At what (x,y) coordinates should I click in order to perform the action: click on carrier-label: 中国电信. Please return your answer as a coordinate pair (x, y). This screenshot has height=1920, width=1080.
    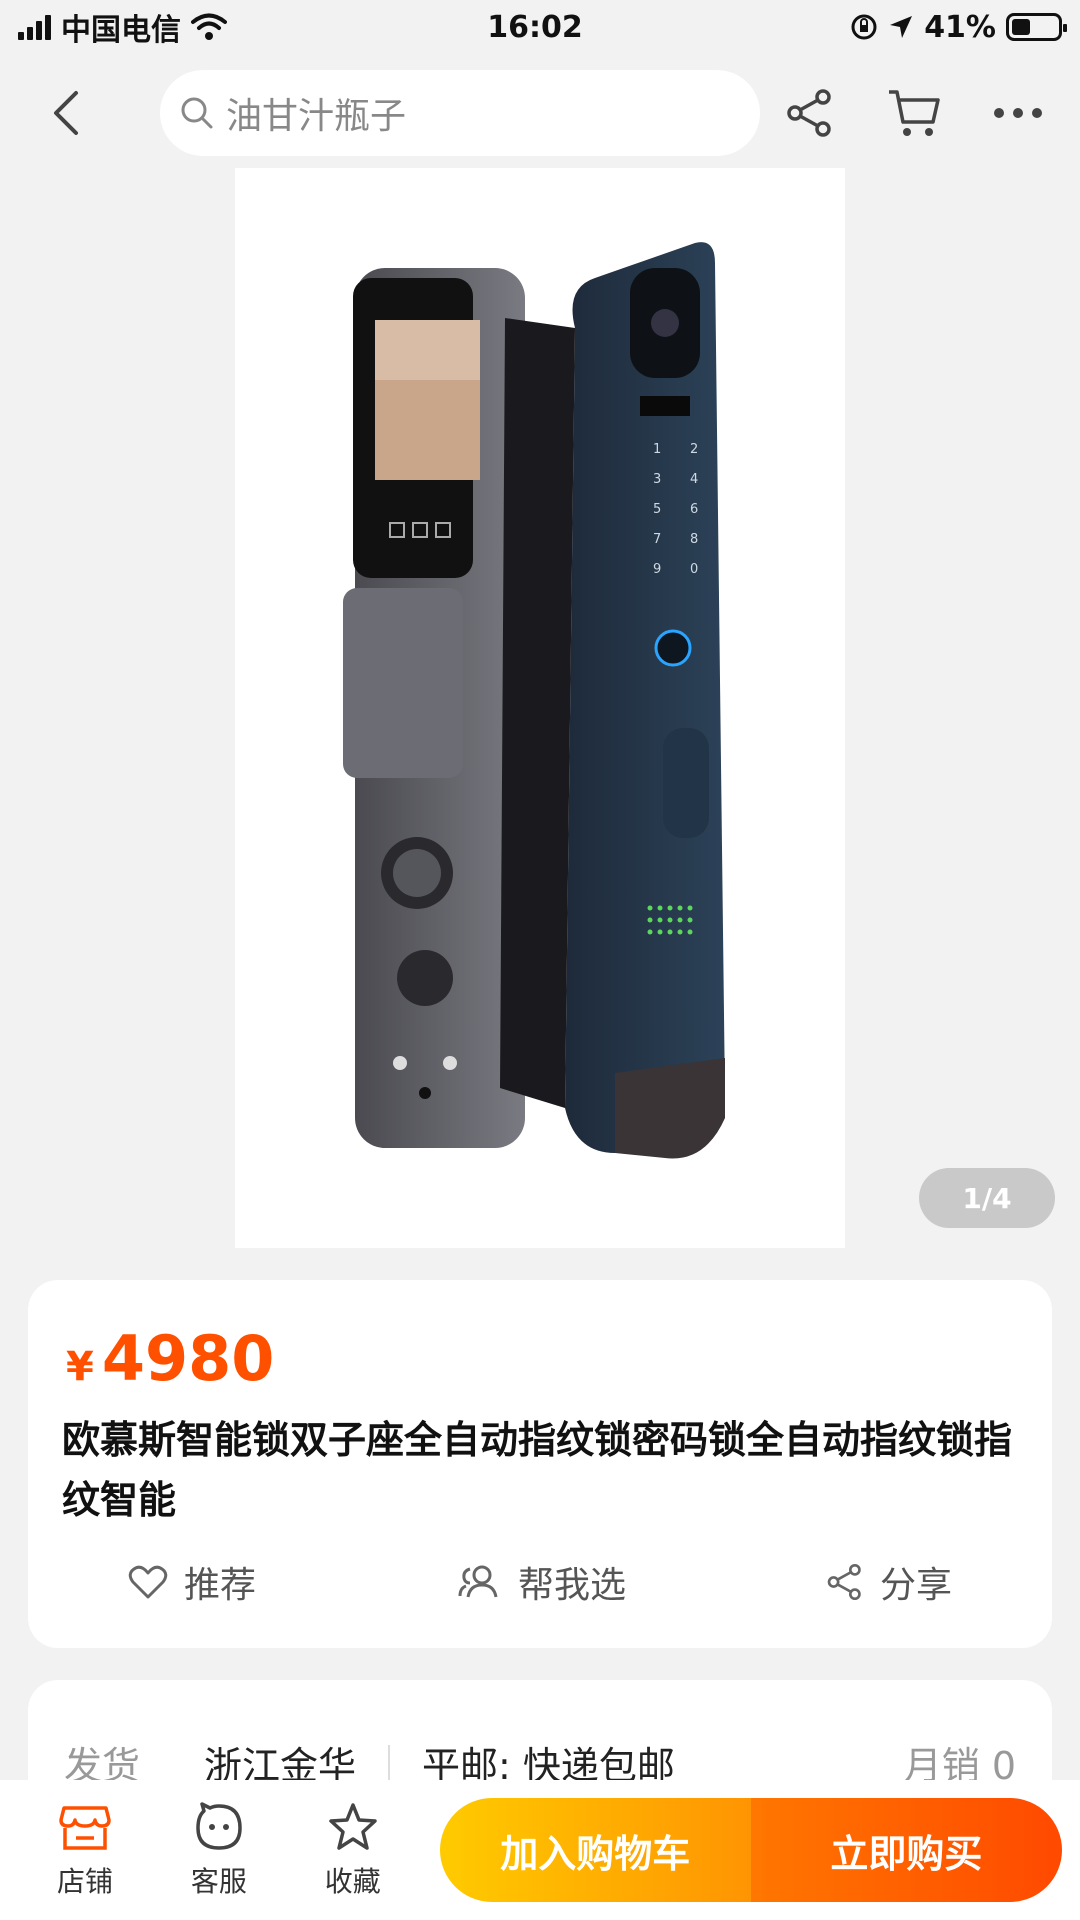
    Looking at the image, I should click on (121, 30).